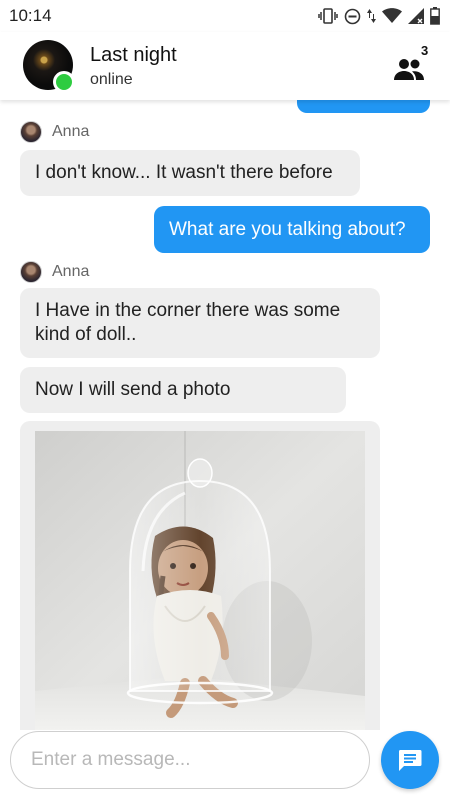 This screenshot has height=800, width=450. I want to click on group-icon, so click(409, 69).